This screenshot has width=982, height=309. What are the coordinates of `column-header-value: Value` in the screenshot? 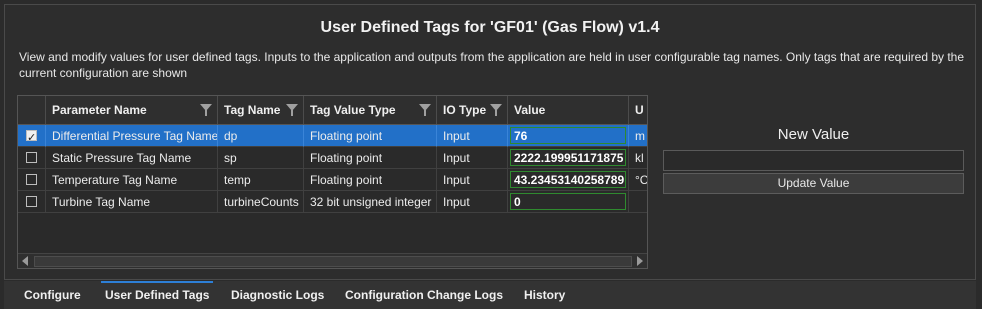 It's located at (568, 110).